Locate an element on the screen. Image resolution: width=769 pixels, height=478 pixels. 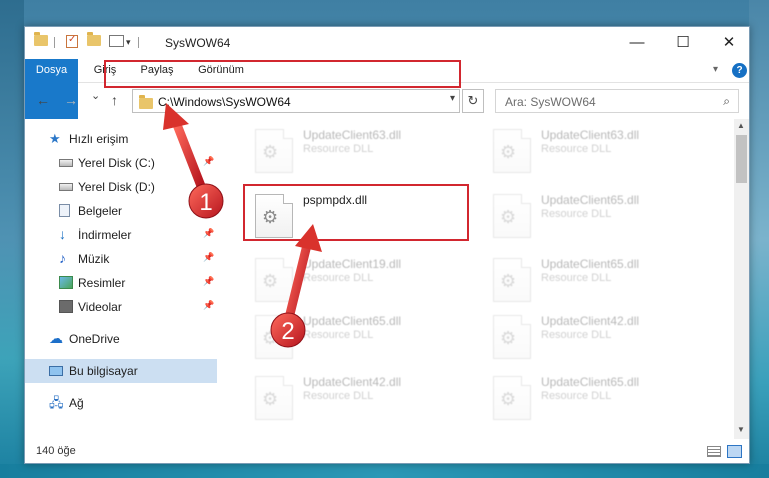
sidebar-item-onedrive: ☁ OneDrive is located at coordinates (121, 339).